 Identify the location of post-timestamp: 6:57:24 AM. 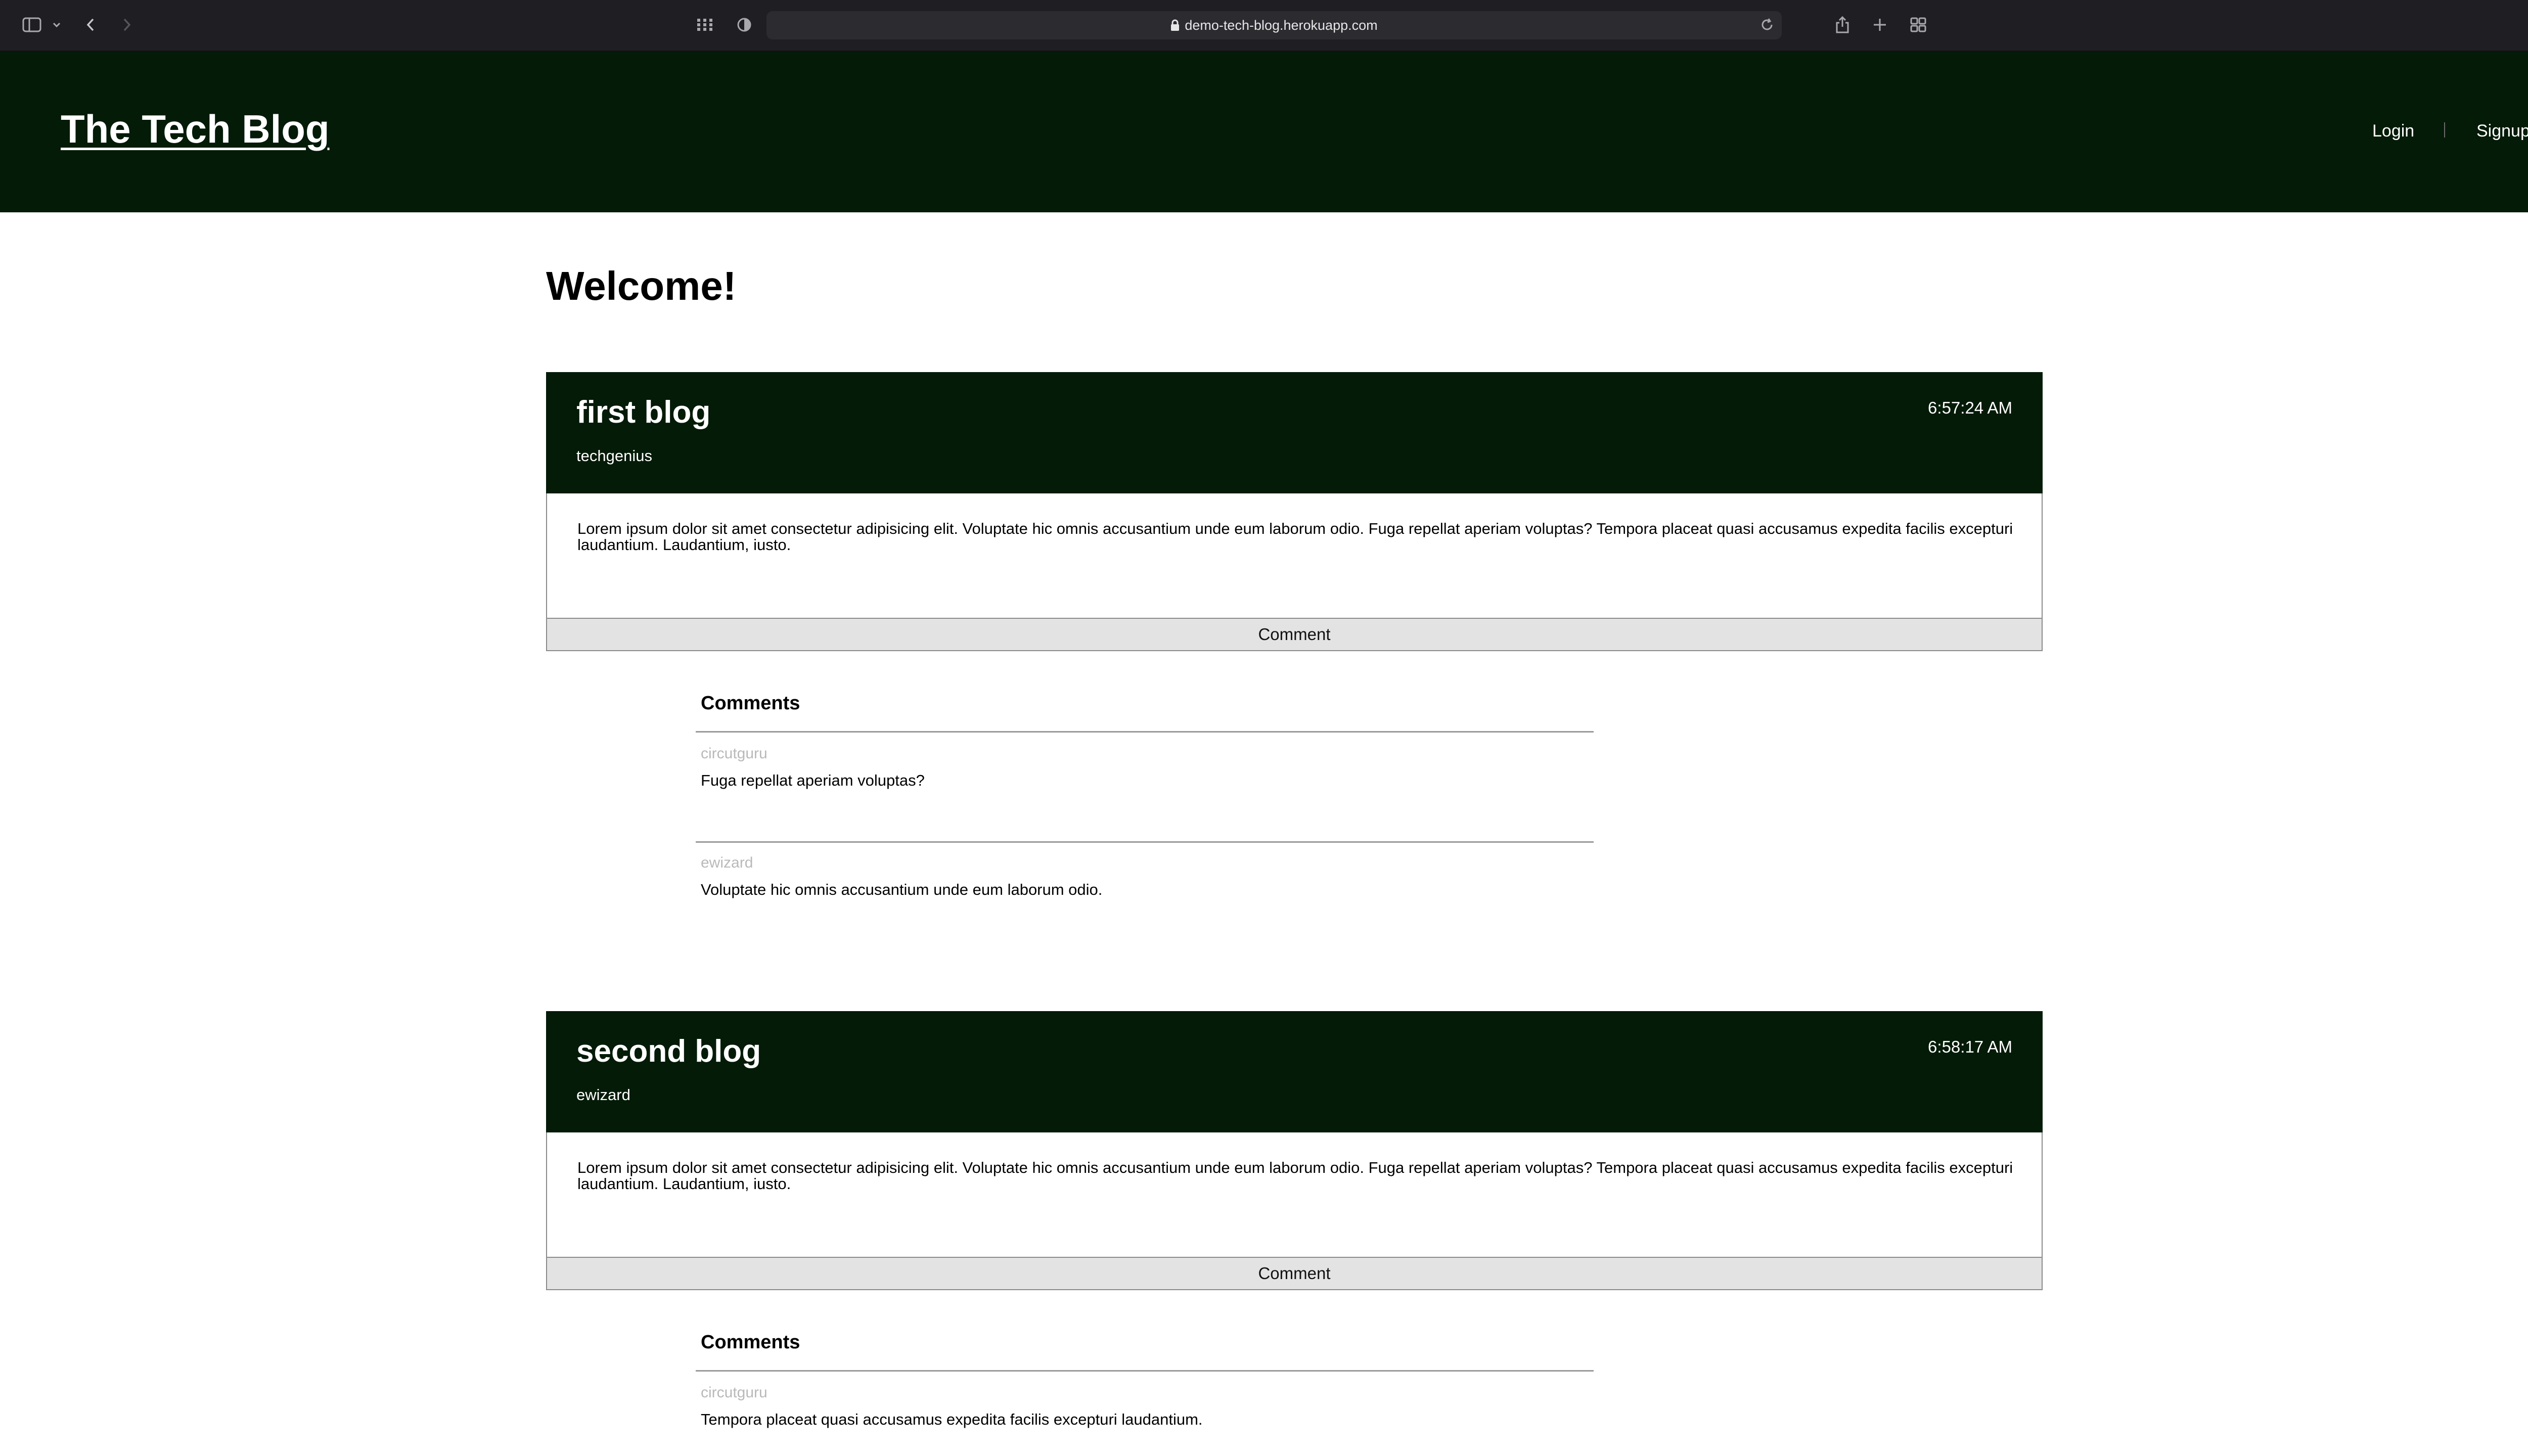
(1970, 407).